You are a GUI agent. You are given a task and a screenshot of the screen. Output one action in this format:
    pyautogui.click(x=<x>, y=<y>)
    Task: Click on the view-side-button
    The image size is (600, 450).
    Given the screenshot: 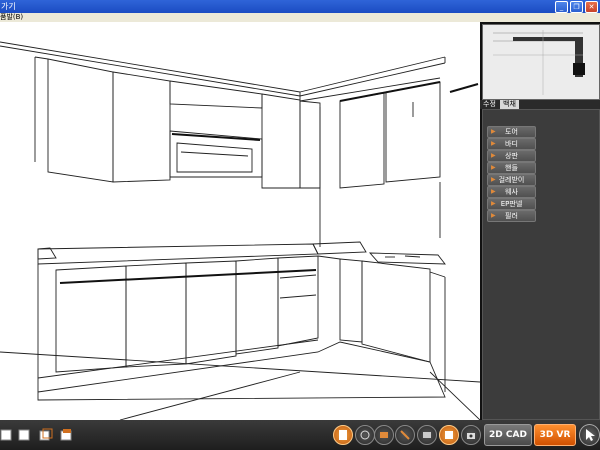 What is the action you would take?
    pyautogui.click(x=25, y=434)
    